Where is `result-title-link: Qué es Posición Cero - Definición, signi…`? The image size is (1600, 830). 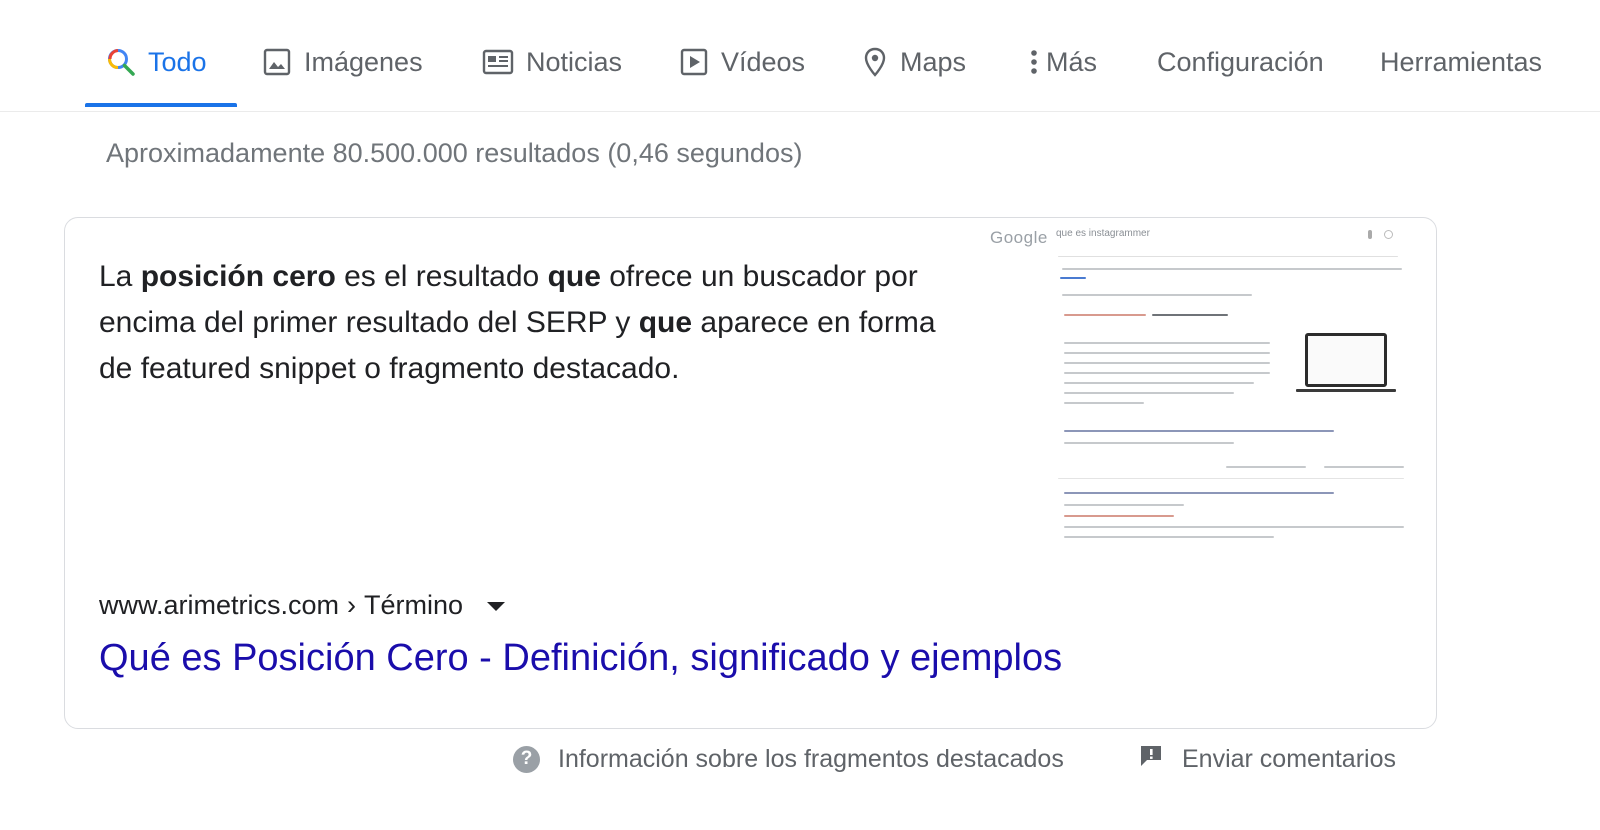
result-title-link: Qué es Posición Cero - Definición, signi… is located at coordinates (580, 658).